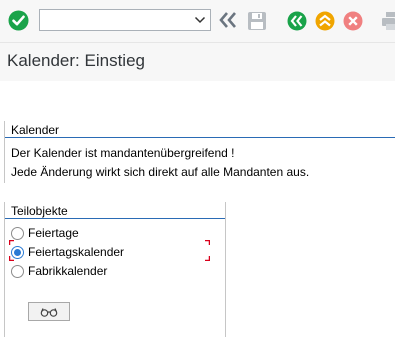 The width and height of the screenshot is (395, 342). What do you see at coordinates (388, 21) in the screenshot?
I see `print-icon` at bounding box center [388, 21].